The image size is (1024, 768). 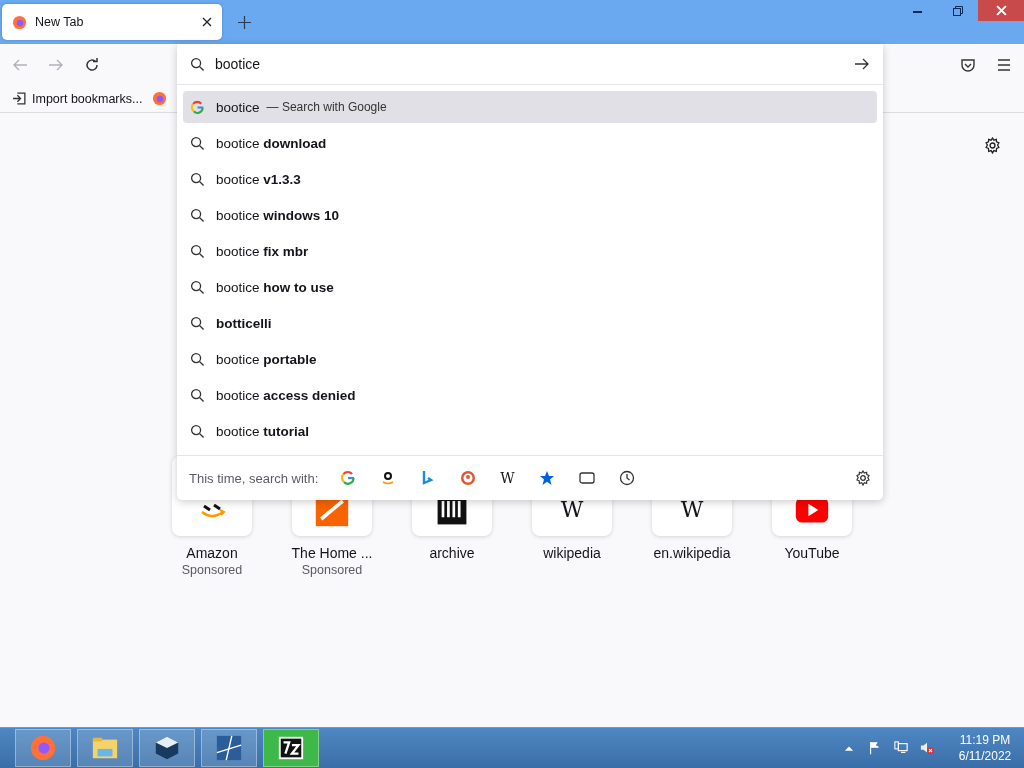 What do you see at coordinates (60, 22) in the screenshot?
I see `tab-title: New Tab` at bounding box center [60, 22].